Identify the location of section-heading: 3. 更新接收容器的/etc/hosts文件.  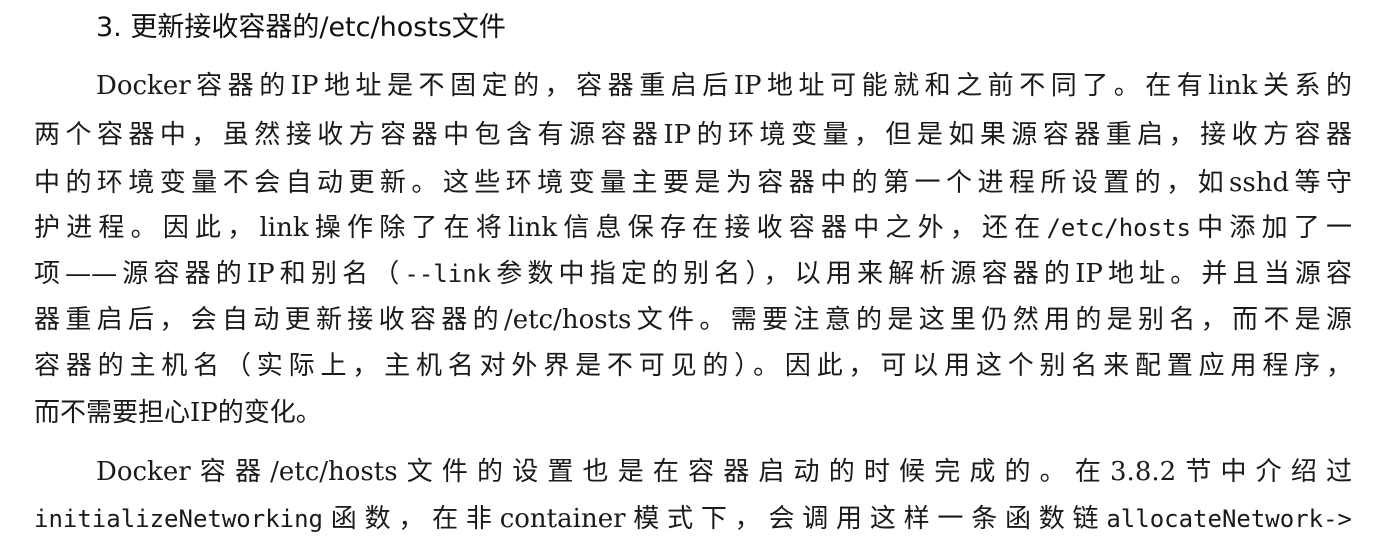
(301, 27).